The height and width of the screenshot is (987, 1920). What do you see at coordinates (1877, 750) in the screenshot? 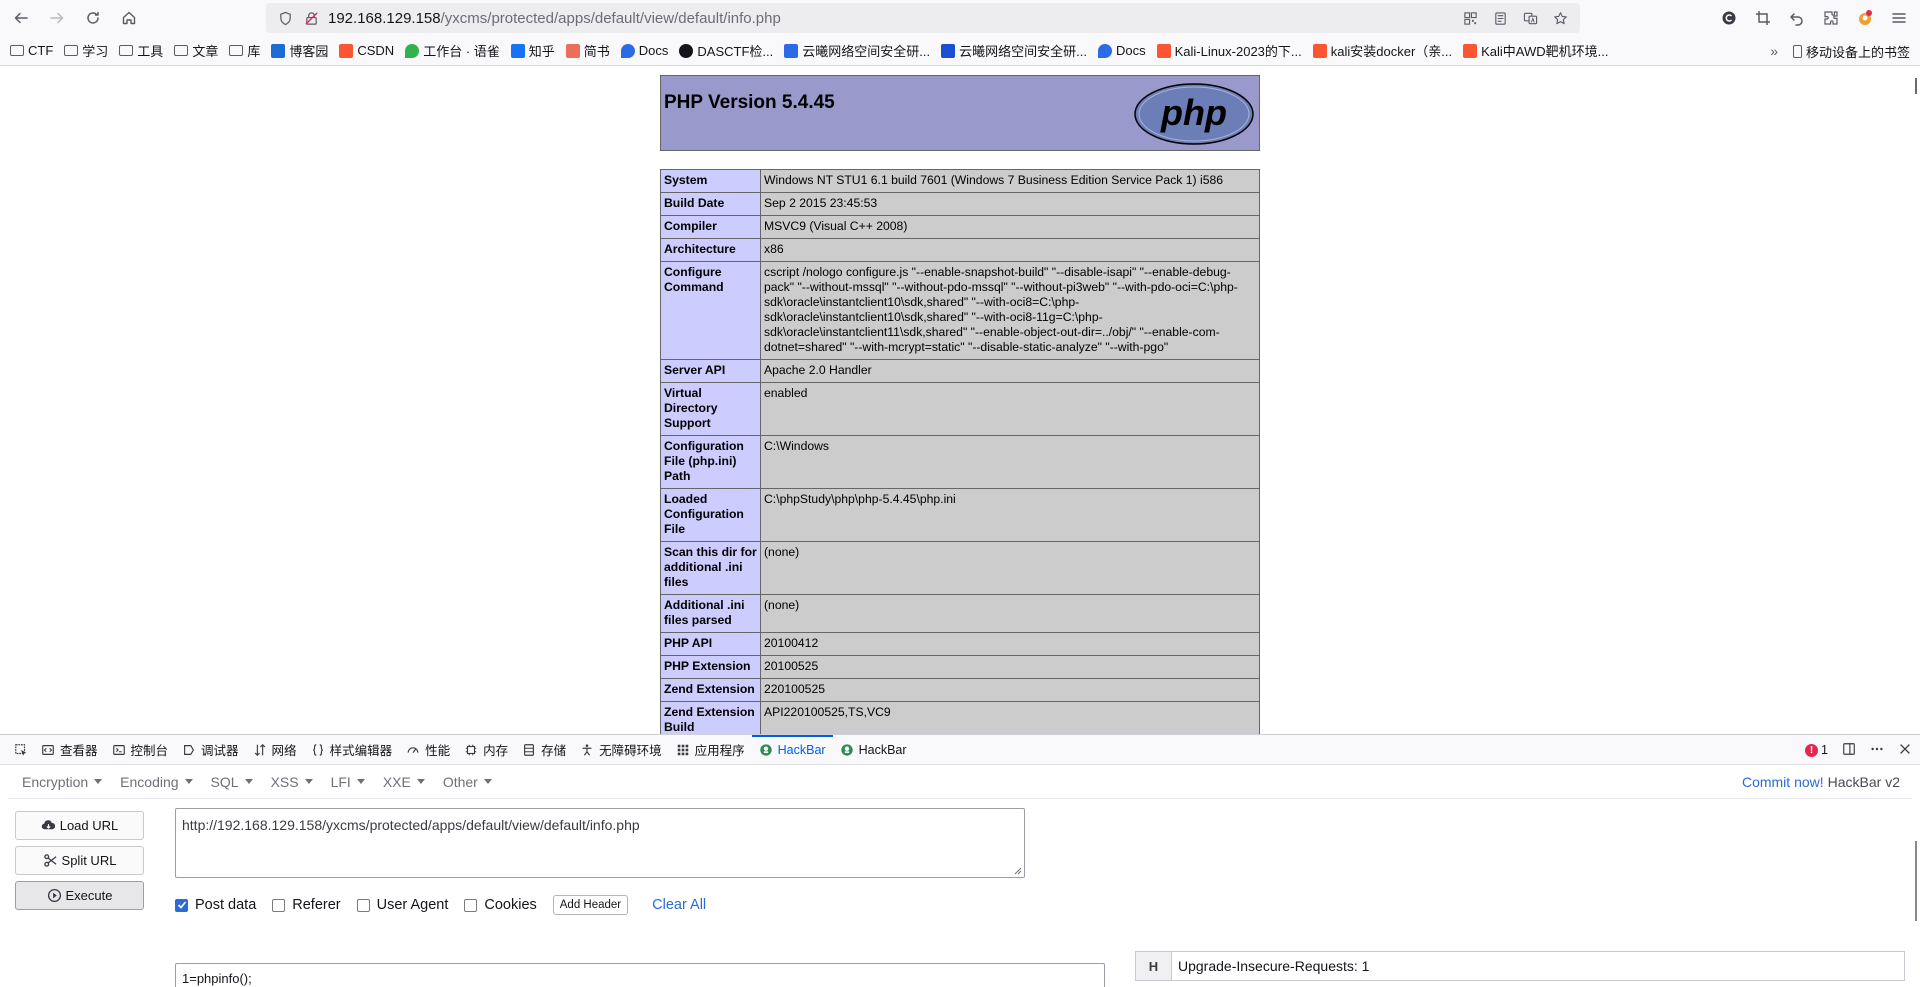
I see `devtools-more-button` at bounding box center [1877, 750].